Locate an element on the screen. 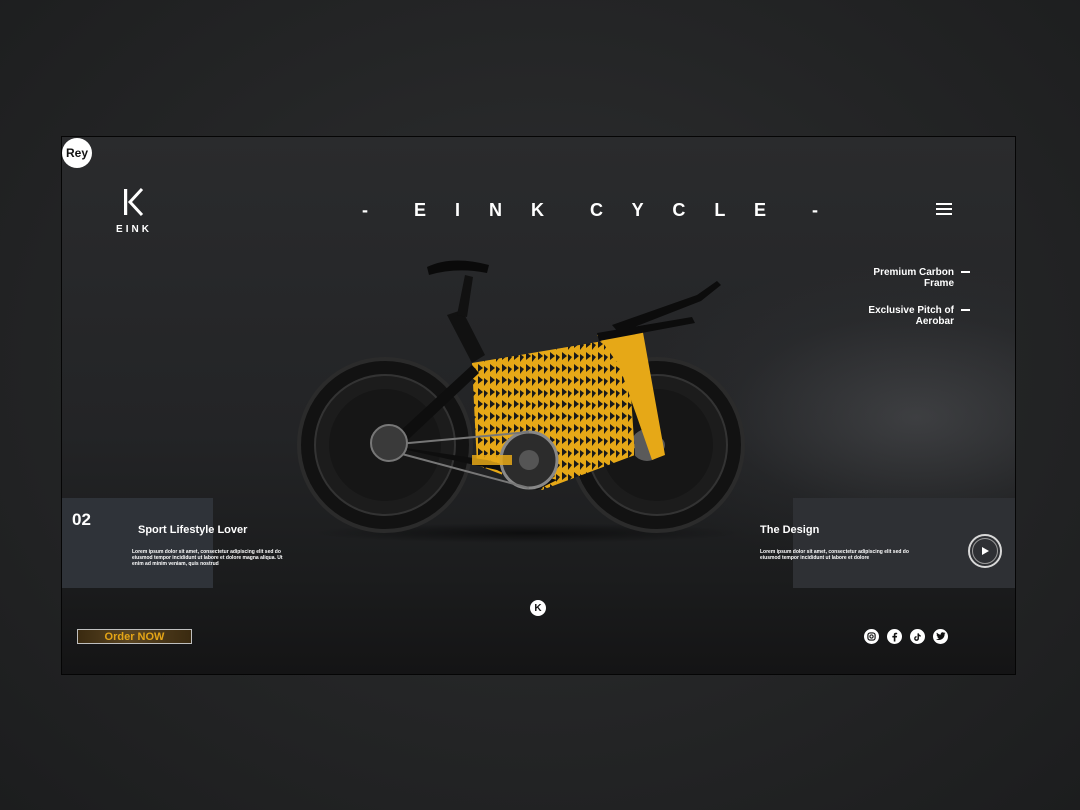 This screenshot has width=1080, height=810. section-title-right: The Design is located at coordinates (790, 530).